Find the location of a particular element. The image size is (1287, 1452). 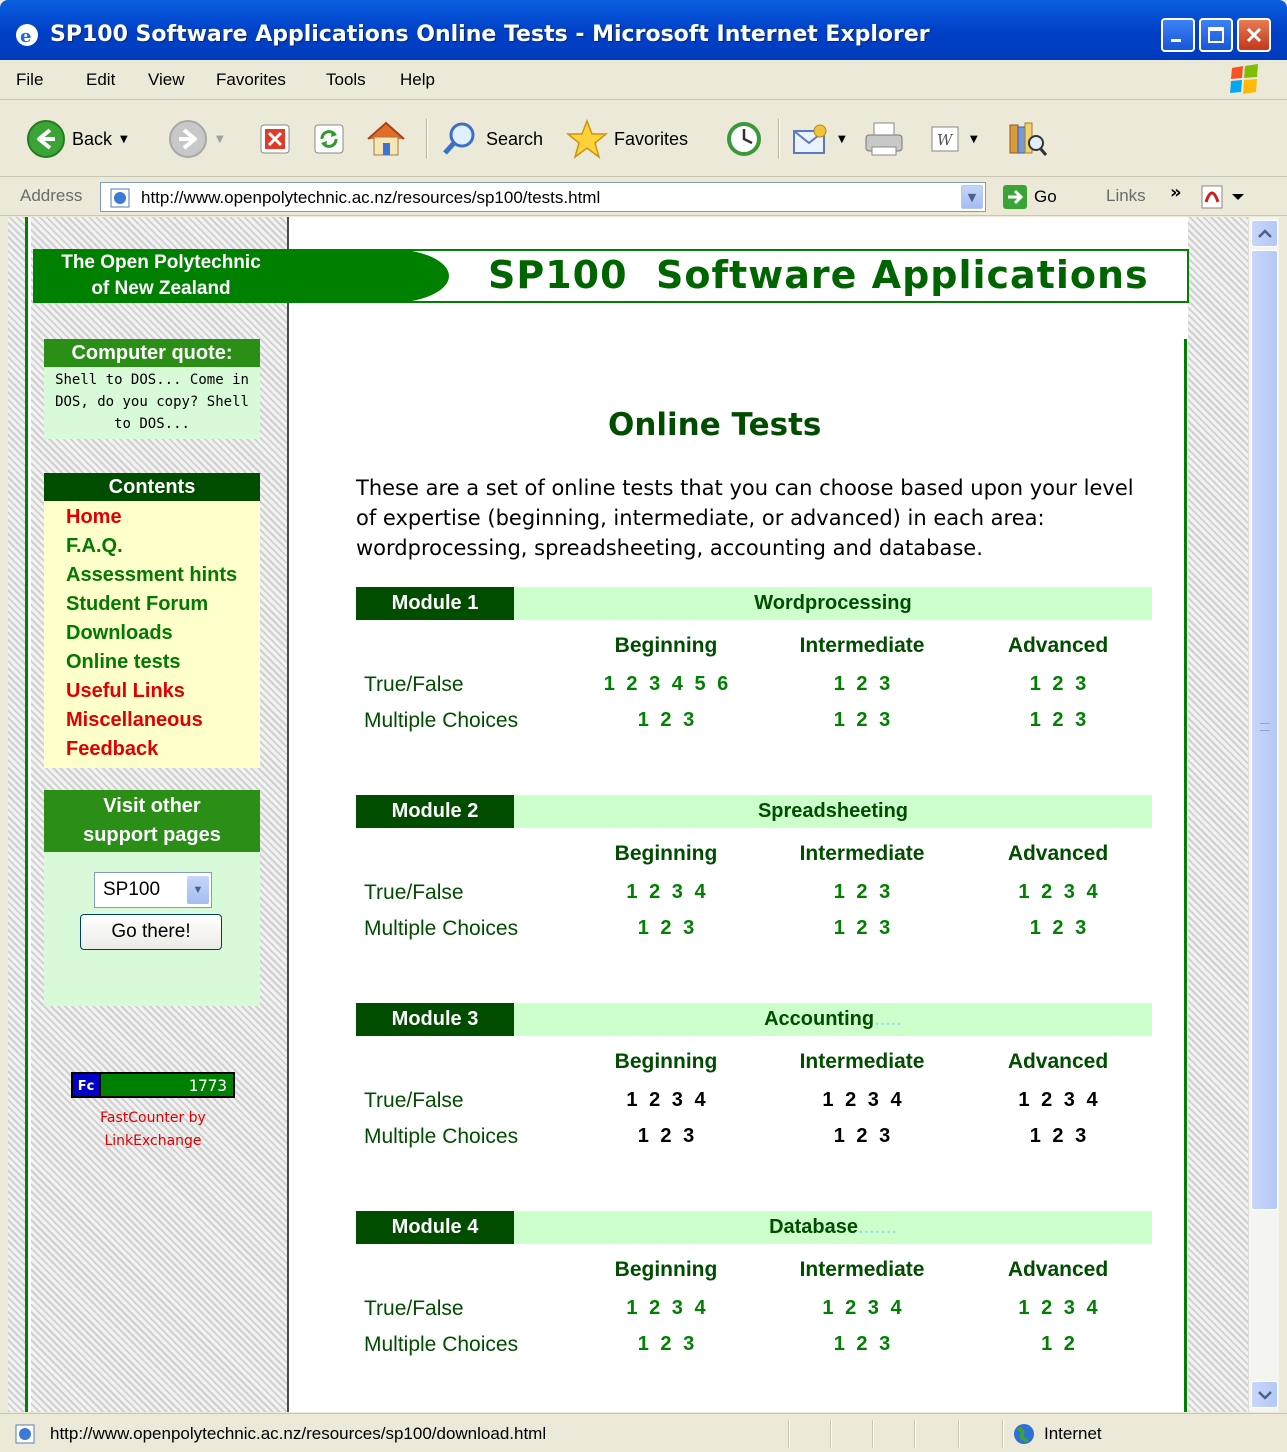

favorites-button: Favorites is located at coordinates (627, 139).